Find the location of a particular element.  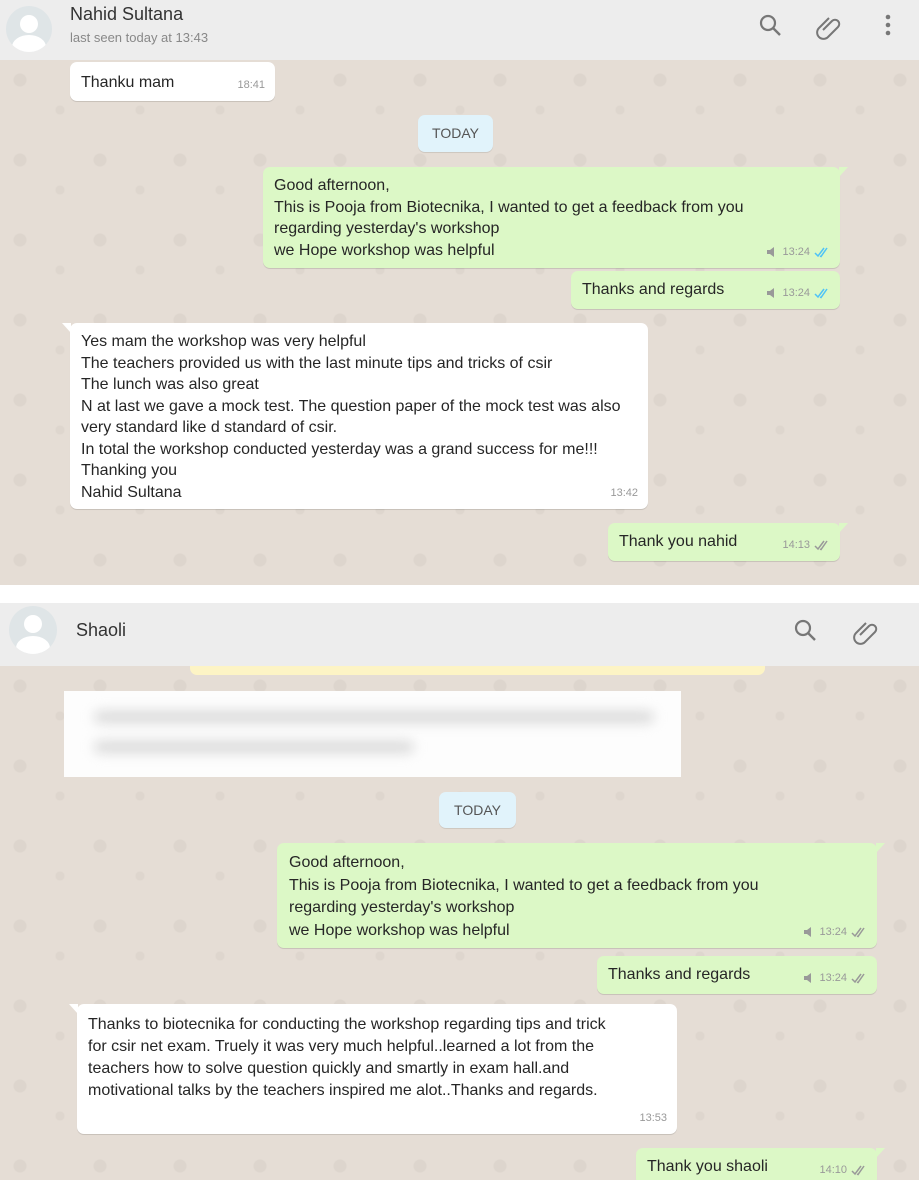

menu-icon is located at coordinates (888, 26).